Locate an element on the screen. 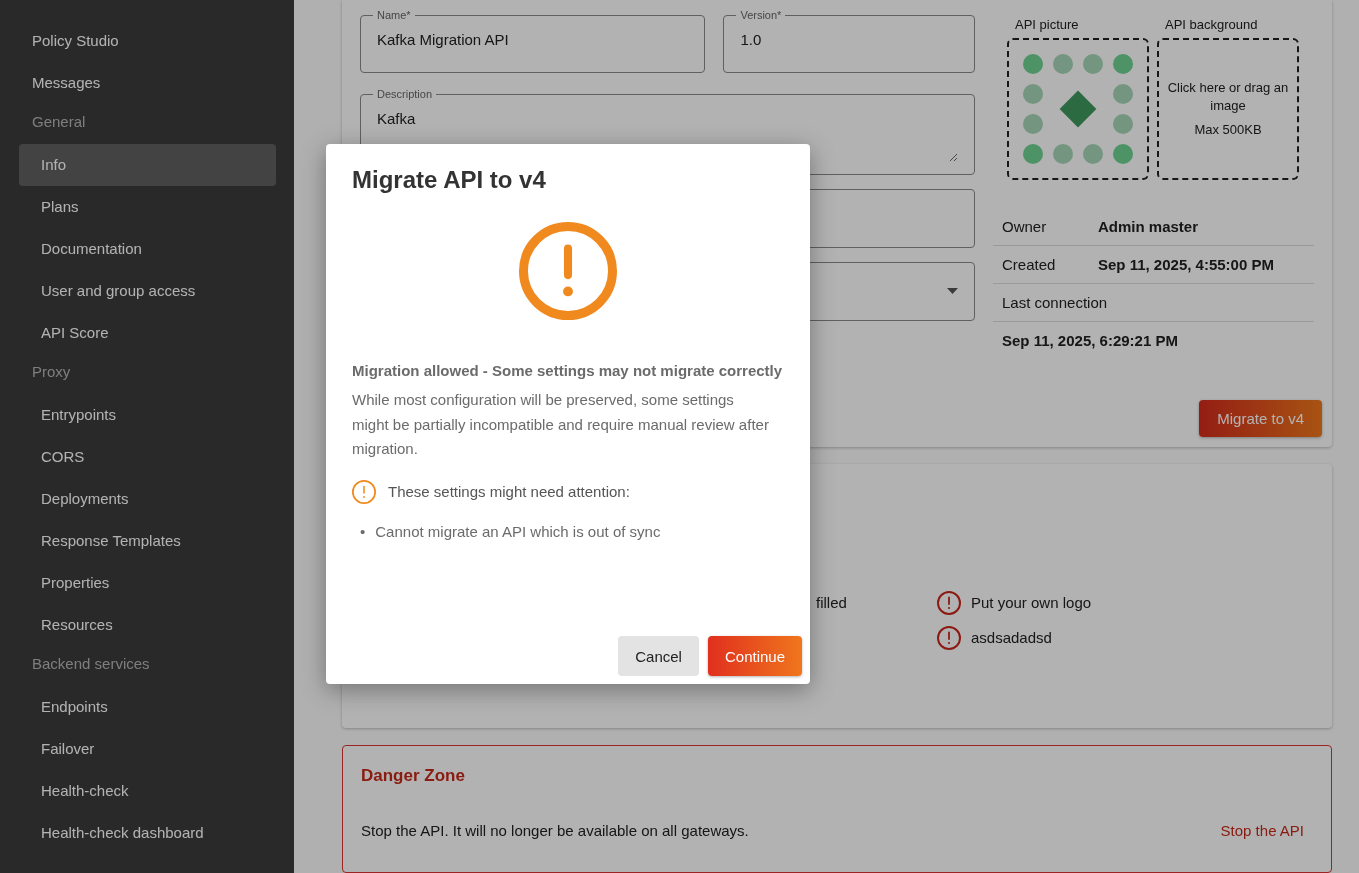  dialog-body: While most configuration will be preserved, some settings might be partially incompatible and require manual review after migration. is located at coordinates (561, 424).